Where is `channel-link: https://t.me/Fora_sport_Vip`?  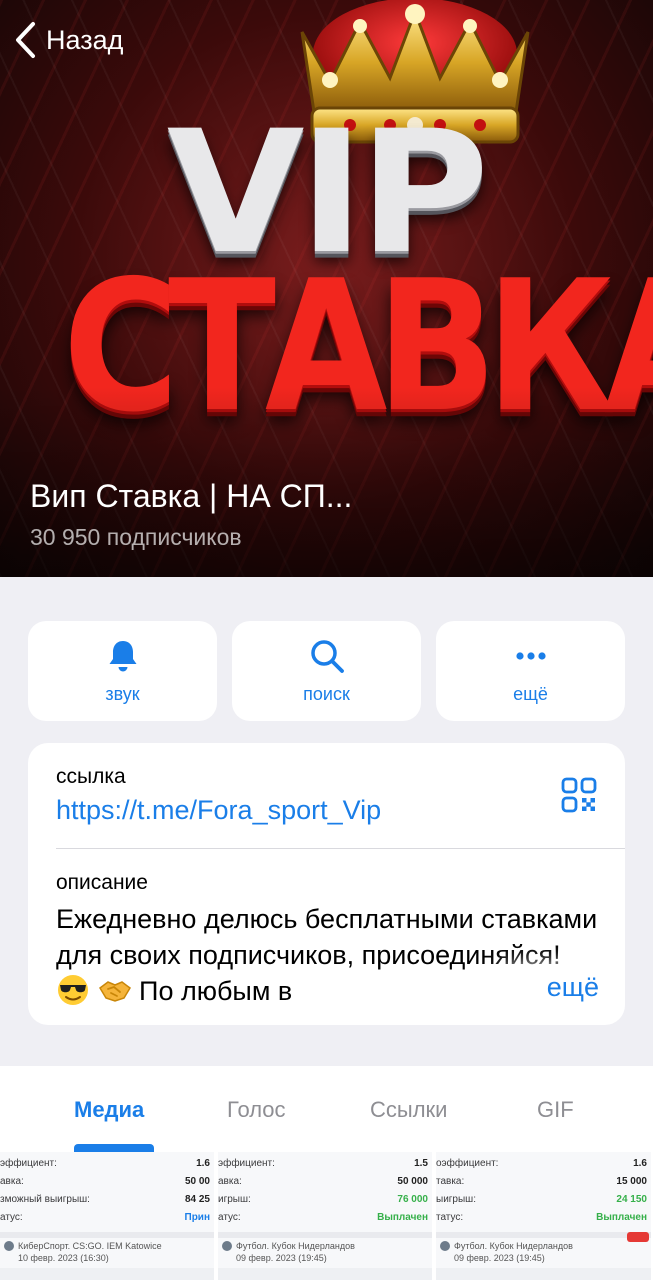
channel-link: https://t.me/Fora_sport_Vip is located at coordinates (330, 810).